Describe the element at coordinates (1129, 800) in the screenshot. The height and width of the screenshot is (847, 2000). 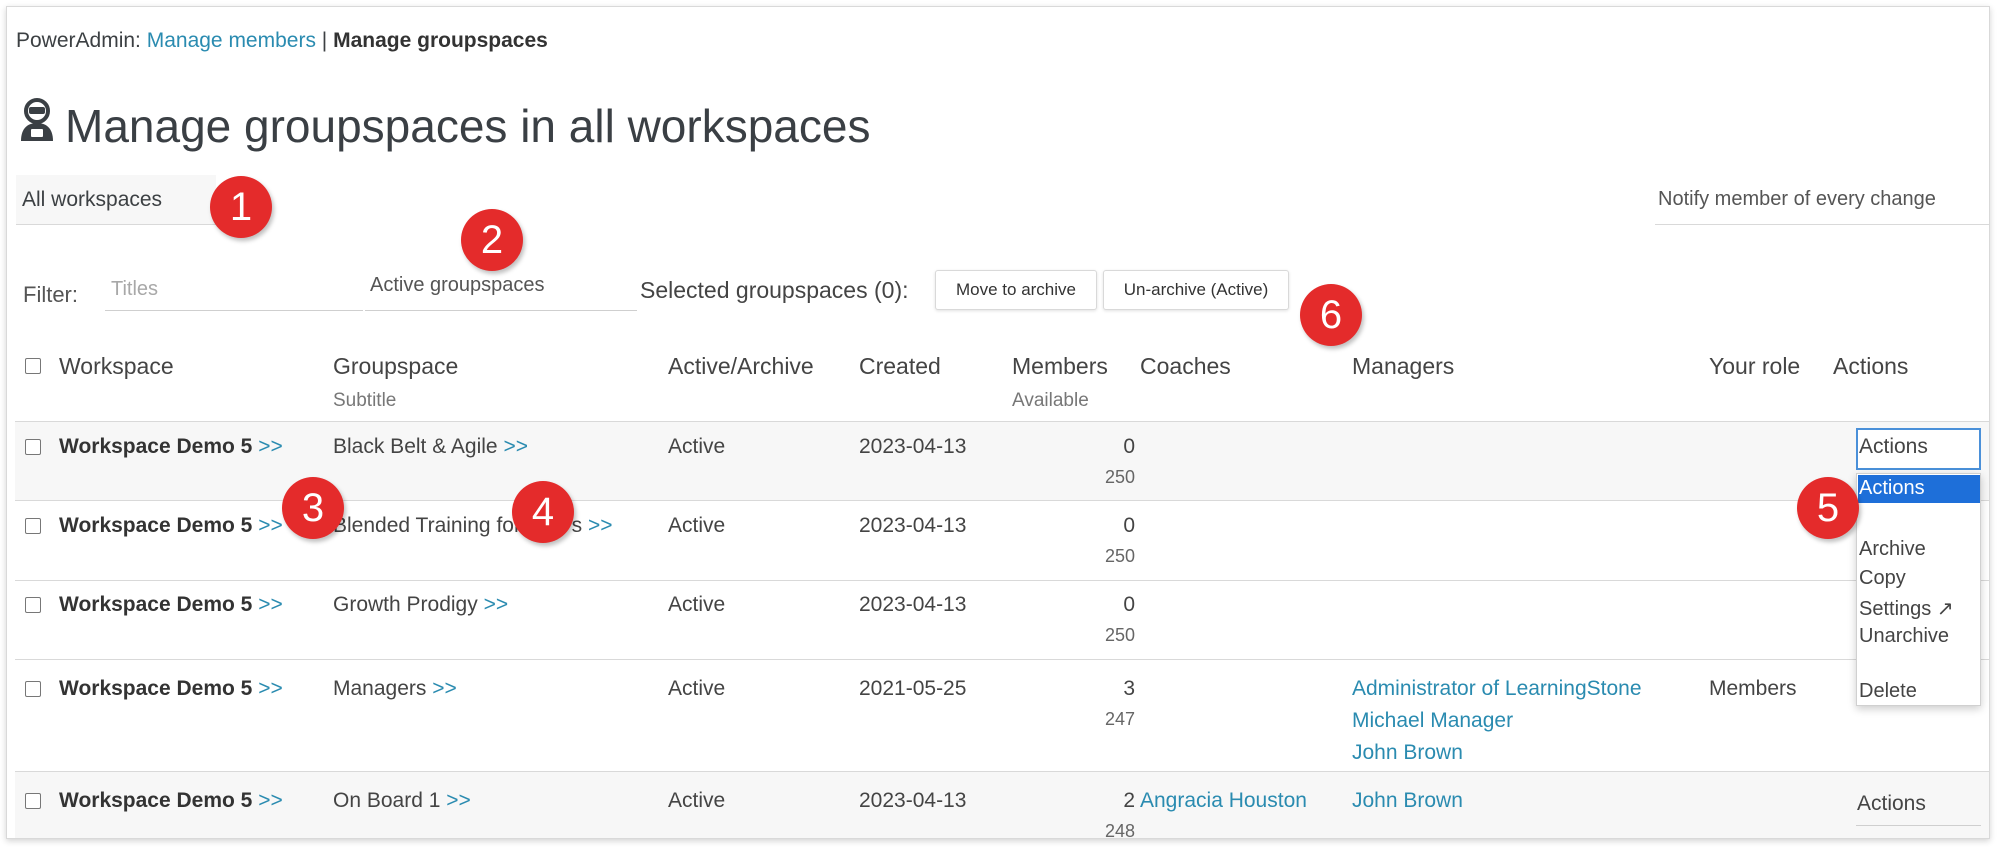
I see `row-members-count: 2` at that location.